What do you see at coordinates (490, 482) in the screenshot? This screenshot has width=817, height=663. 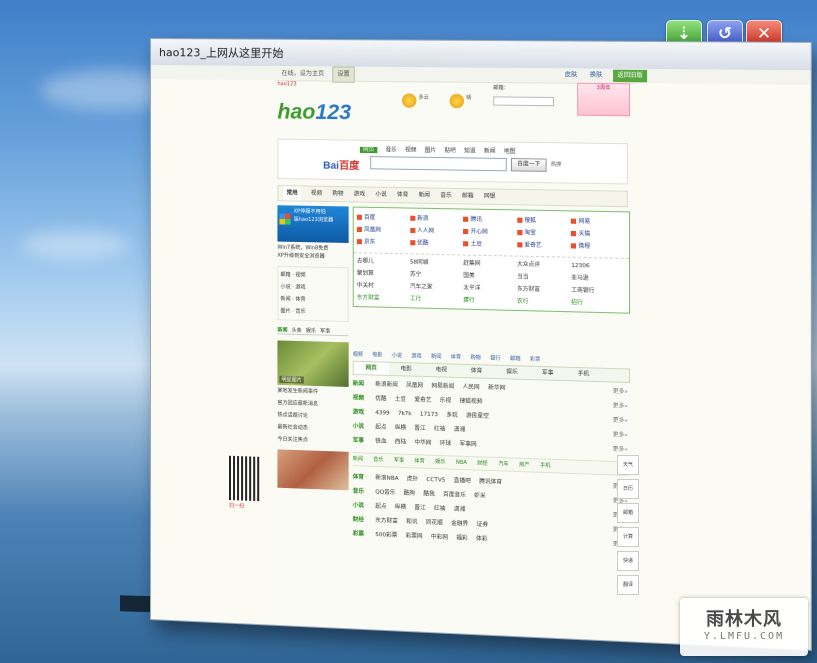 I see `category-item: 腾讯体育` at bounding box center [490, 482].